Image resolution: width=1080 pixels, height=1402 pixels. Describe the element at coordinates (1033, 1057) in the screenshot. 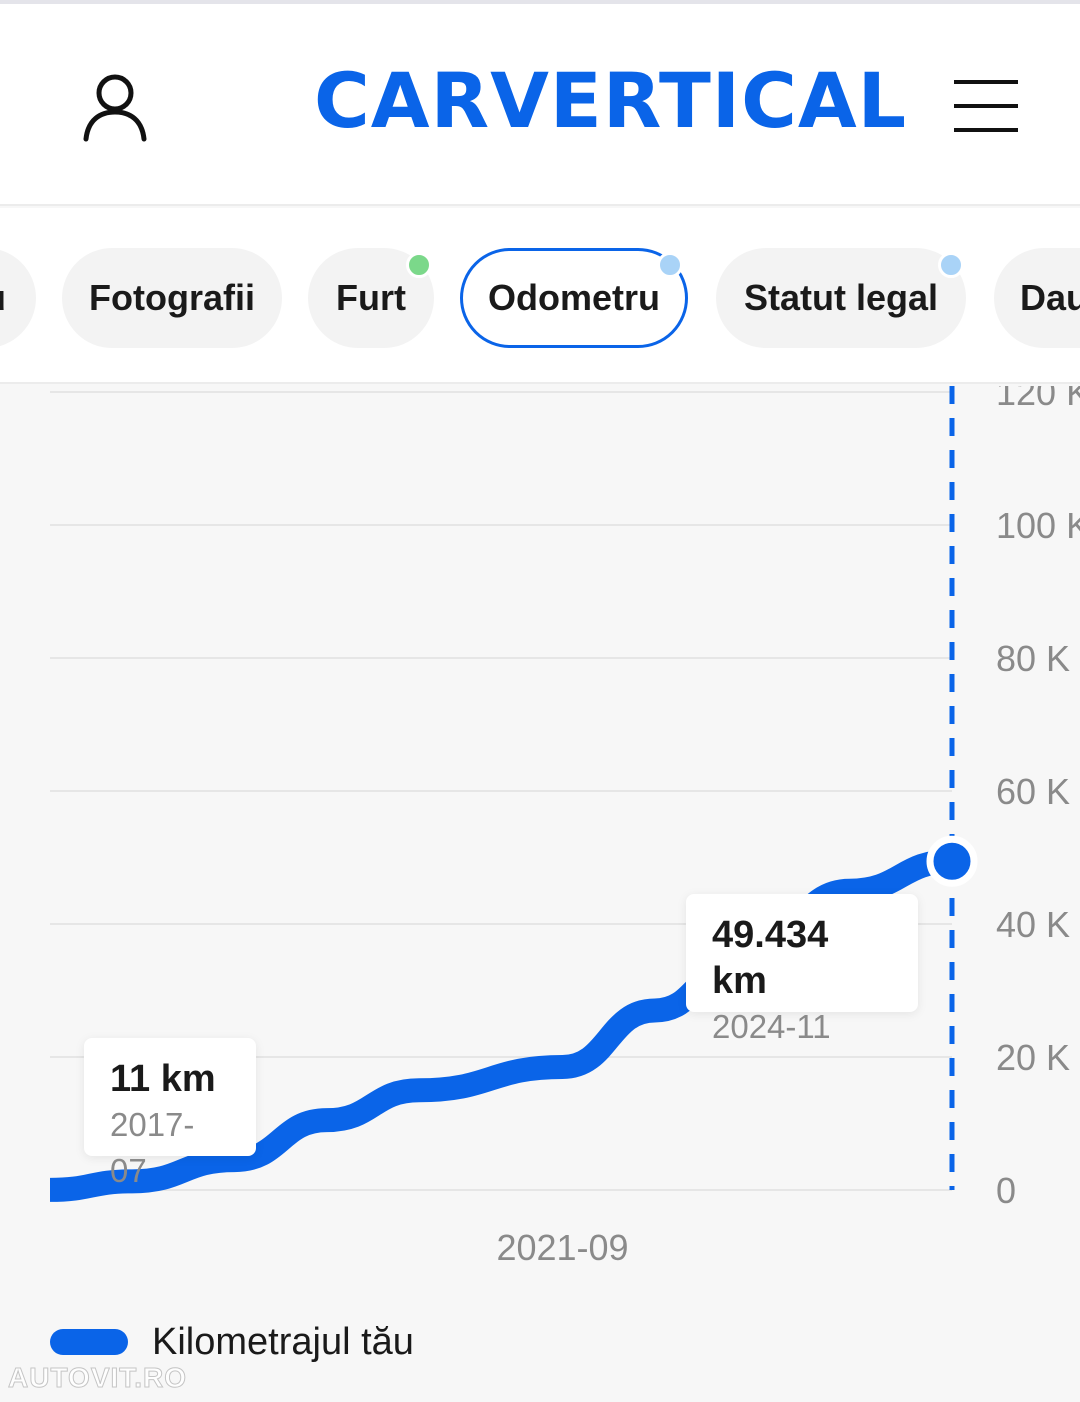

I see `y-tick-label: 20 K` at that location.